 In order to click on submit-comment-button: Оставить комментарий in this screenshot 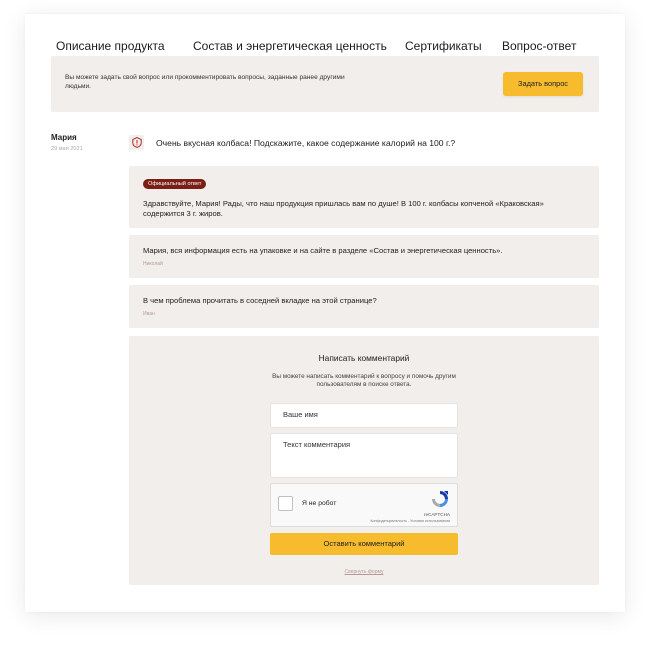, I will do `click(364, 544)`.